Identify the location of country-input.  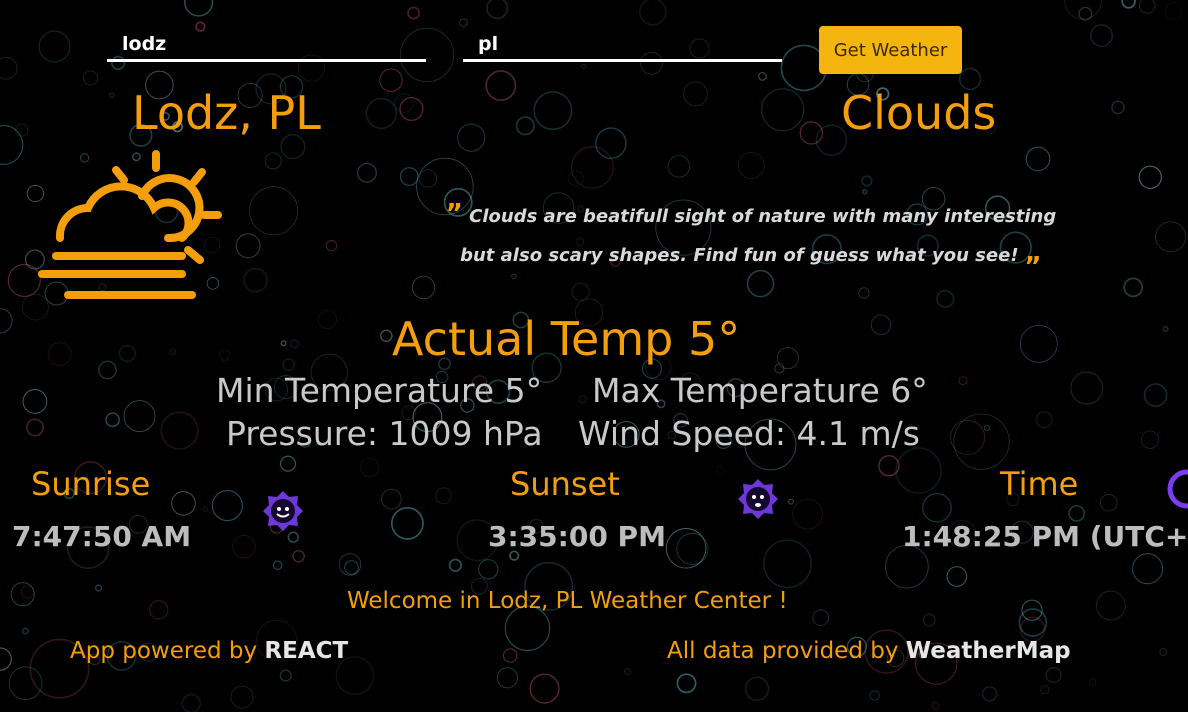
(622, 45).